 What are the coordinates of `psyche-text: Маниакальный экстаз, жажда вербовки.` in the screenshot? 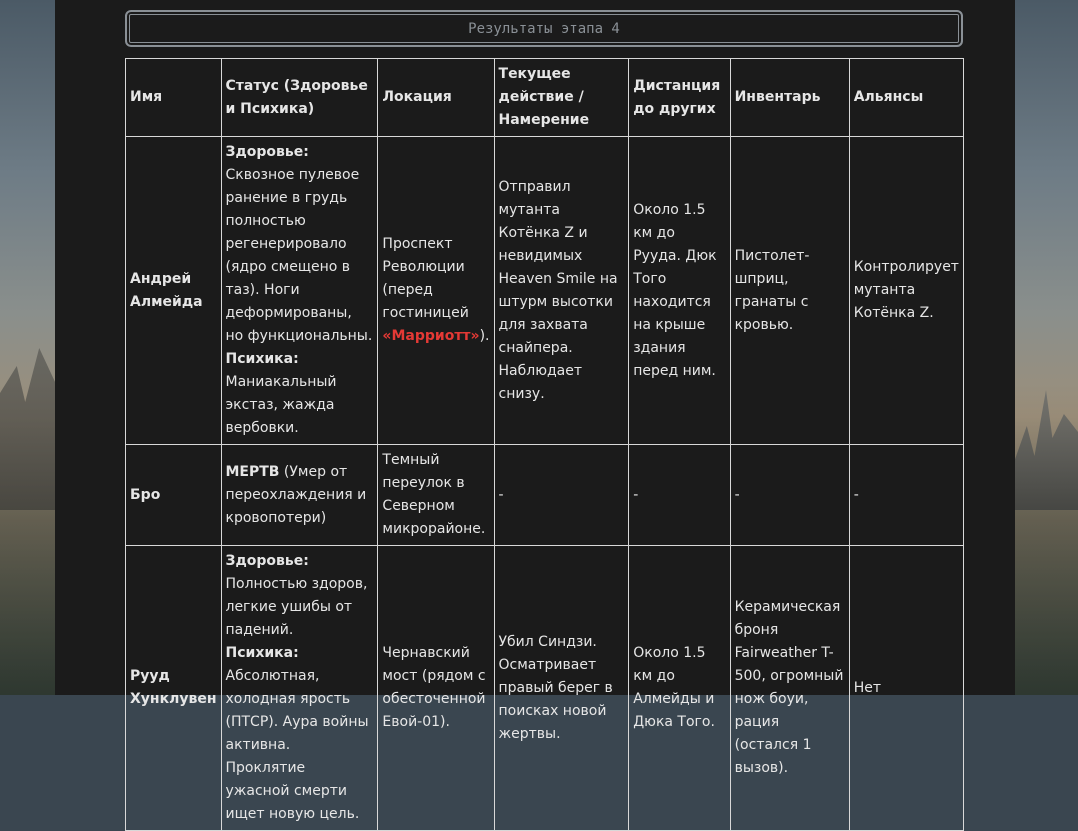 It's located at (281, 405).